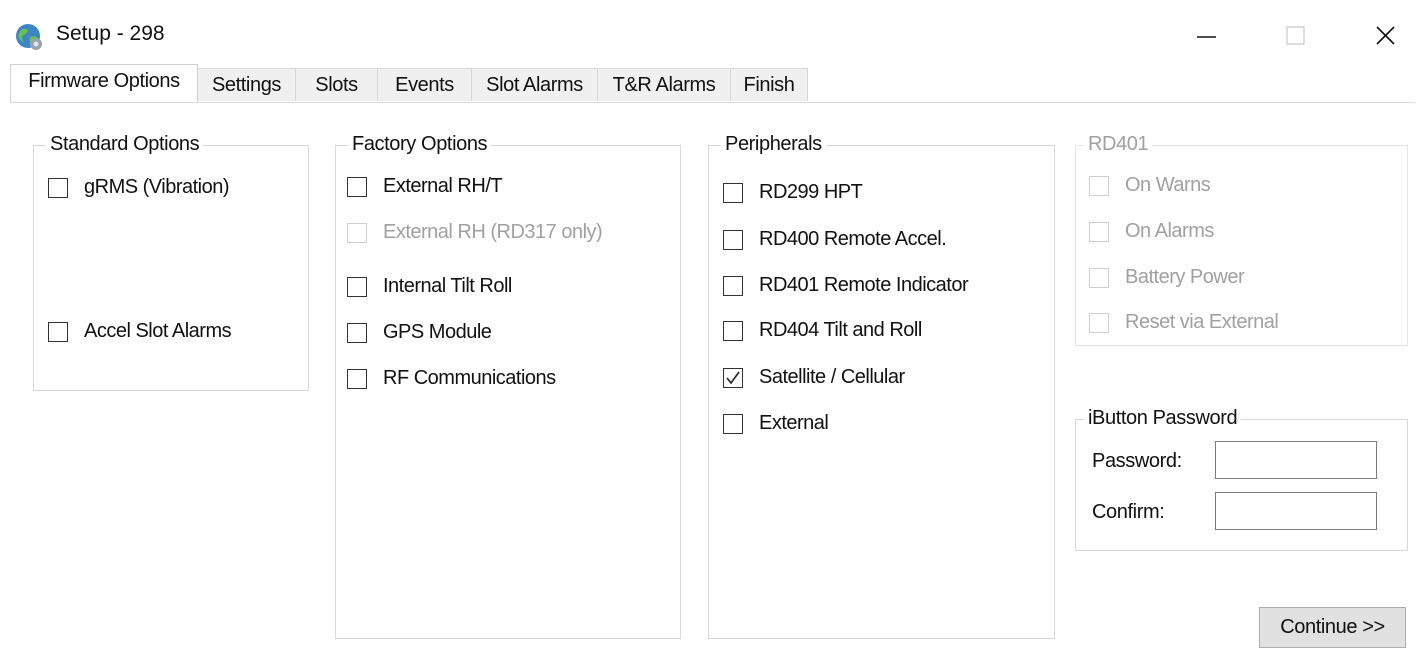 The height and width of the screenshot is (659, 1419). Describe the element at coordinates (1118, 144) in the screenshot. I see `group-title: RD401` at that location.